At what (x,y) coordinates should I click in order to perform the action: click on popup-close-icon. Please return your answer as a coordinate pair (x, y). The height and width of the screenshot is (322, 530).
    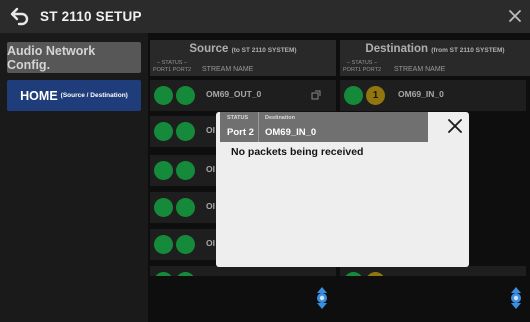
    Looking at the image, I should click on (455, 126).